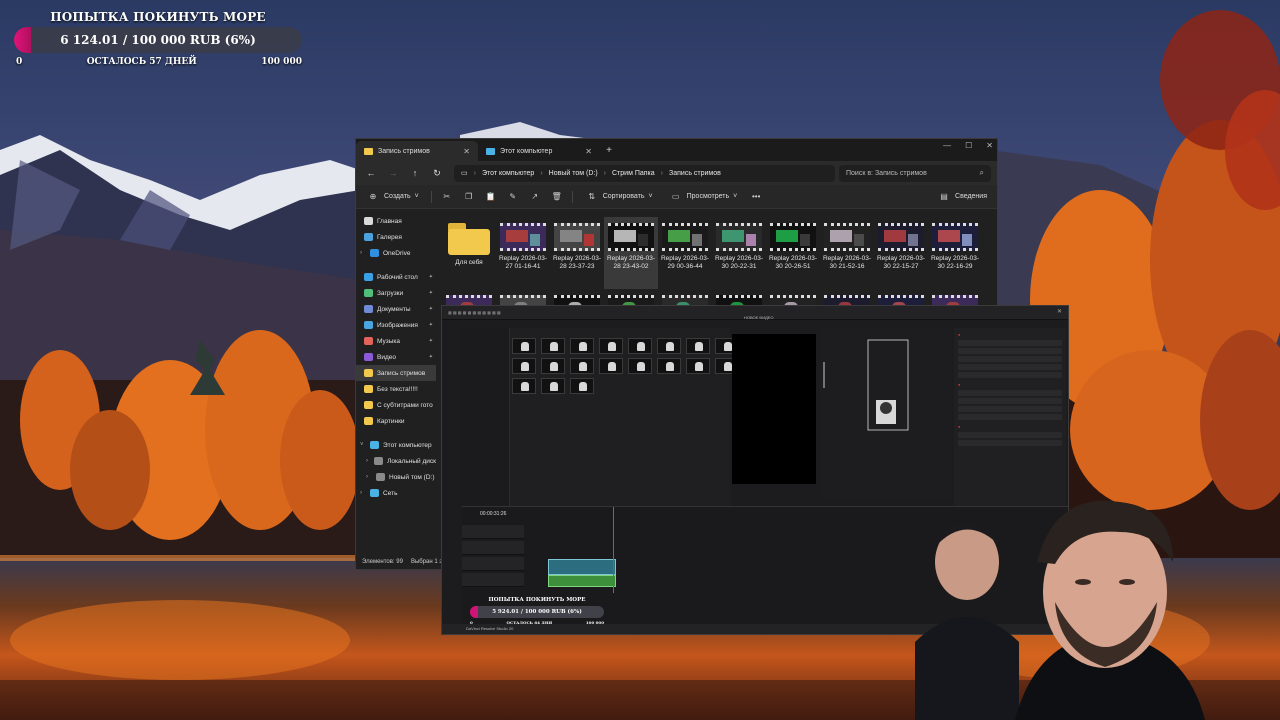 The image size is (1280, 720). I want to click on video-file-item: Replay 2026-03-30 22-15-27, so click(901, 253).